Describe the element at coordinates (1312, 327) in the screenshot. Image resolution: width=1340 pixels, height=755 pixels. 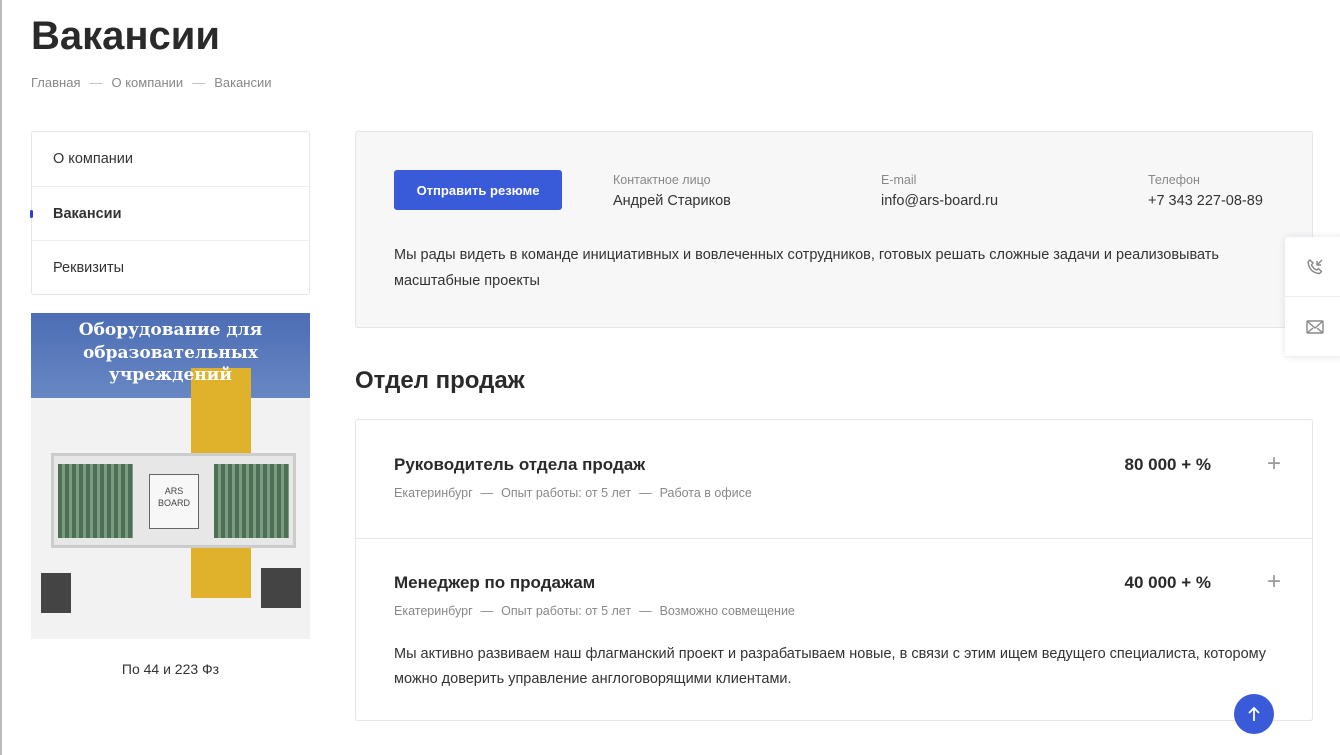
I see `mail-icon` at that location.